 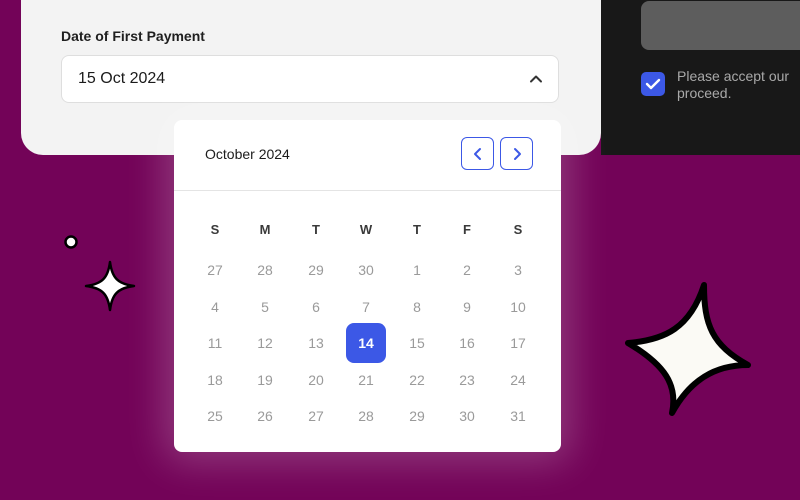 I want to click on weekday-header-row: S M T W T F S, so click(x=367, y=228).